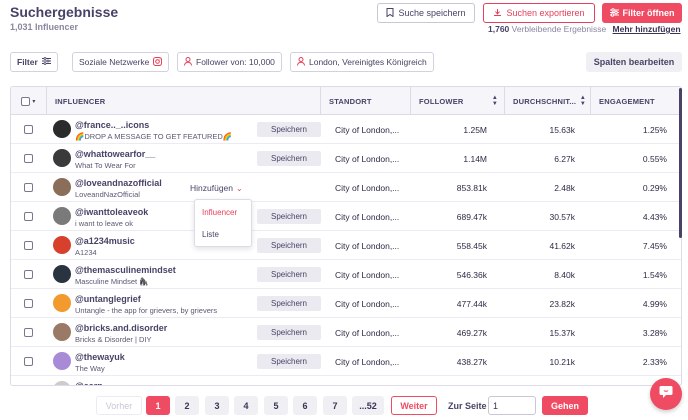 This screenshot has height=420, width=688. Describe the element at coordinates (458, 101) in the screenshot. I see `column-followers: FOLLOWER ▲ ▼` at that location.